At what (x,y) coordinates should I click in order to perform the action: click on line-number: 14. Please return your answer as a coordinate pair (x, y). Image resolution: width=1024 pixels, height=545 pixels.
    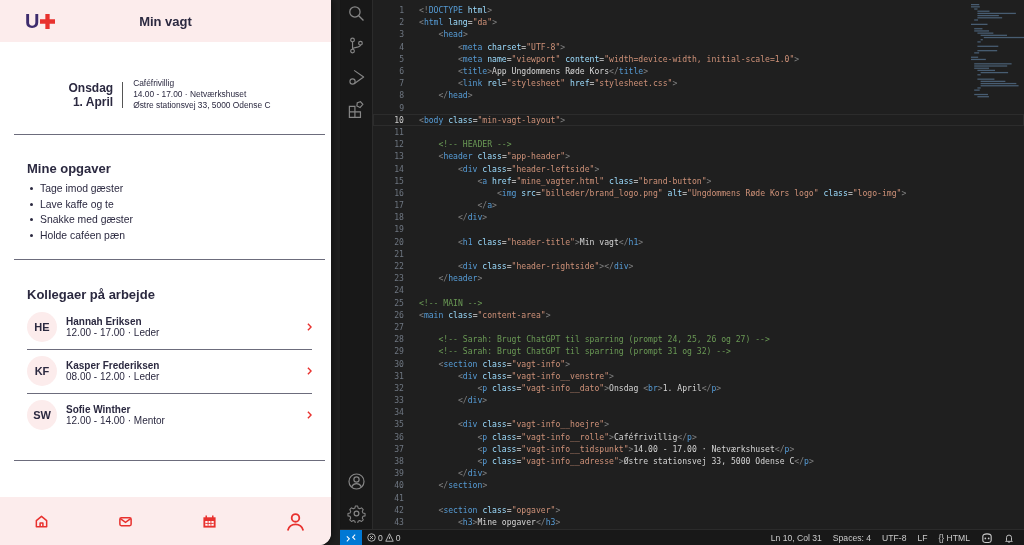
    Looking at the image, I should click on (398, 168).